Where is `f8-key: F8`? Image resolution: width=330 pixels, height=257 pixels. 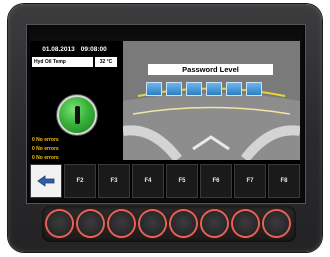 f8-key: F8 is located at coordinates (284, 181).